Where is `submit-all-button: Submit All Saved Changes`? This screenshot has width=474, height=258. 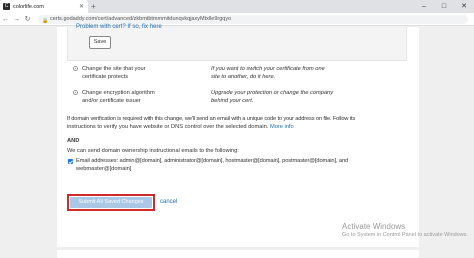
submit-all-button: Submit All Saved Changes is located at coordinates (111, 202).